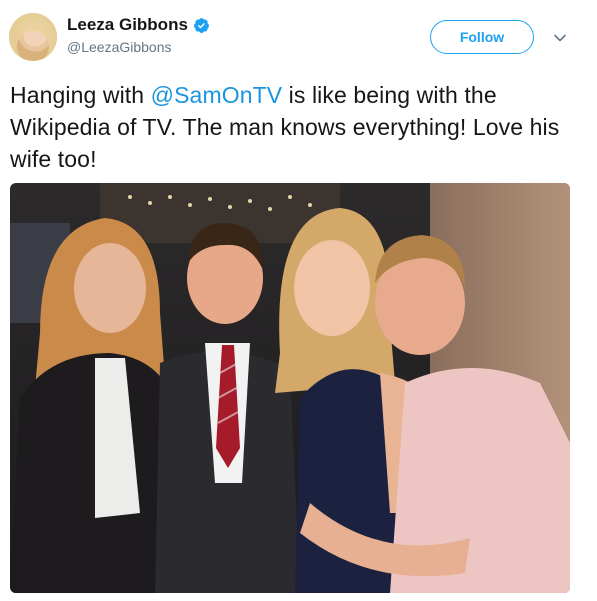 This screenshot has width=597, height=601. What do you see at coordinates (127, 25) in the screenshot?
I see `author-name: Leeza Gibbons` at bounding box center [127, 25].